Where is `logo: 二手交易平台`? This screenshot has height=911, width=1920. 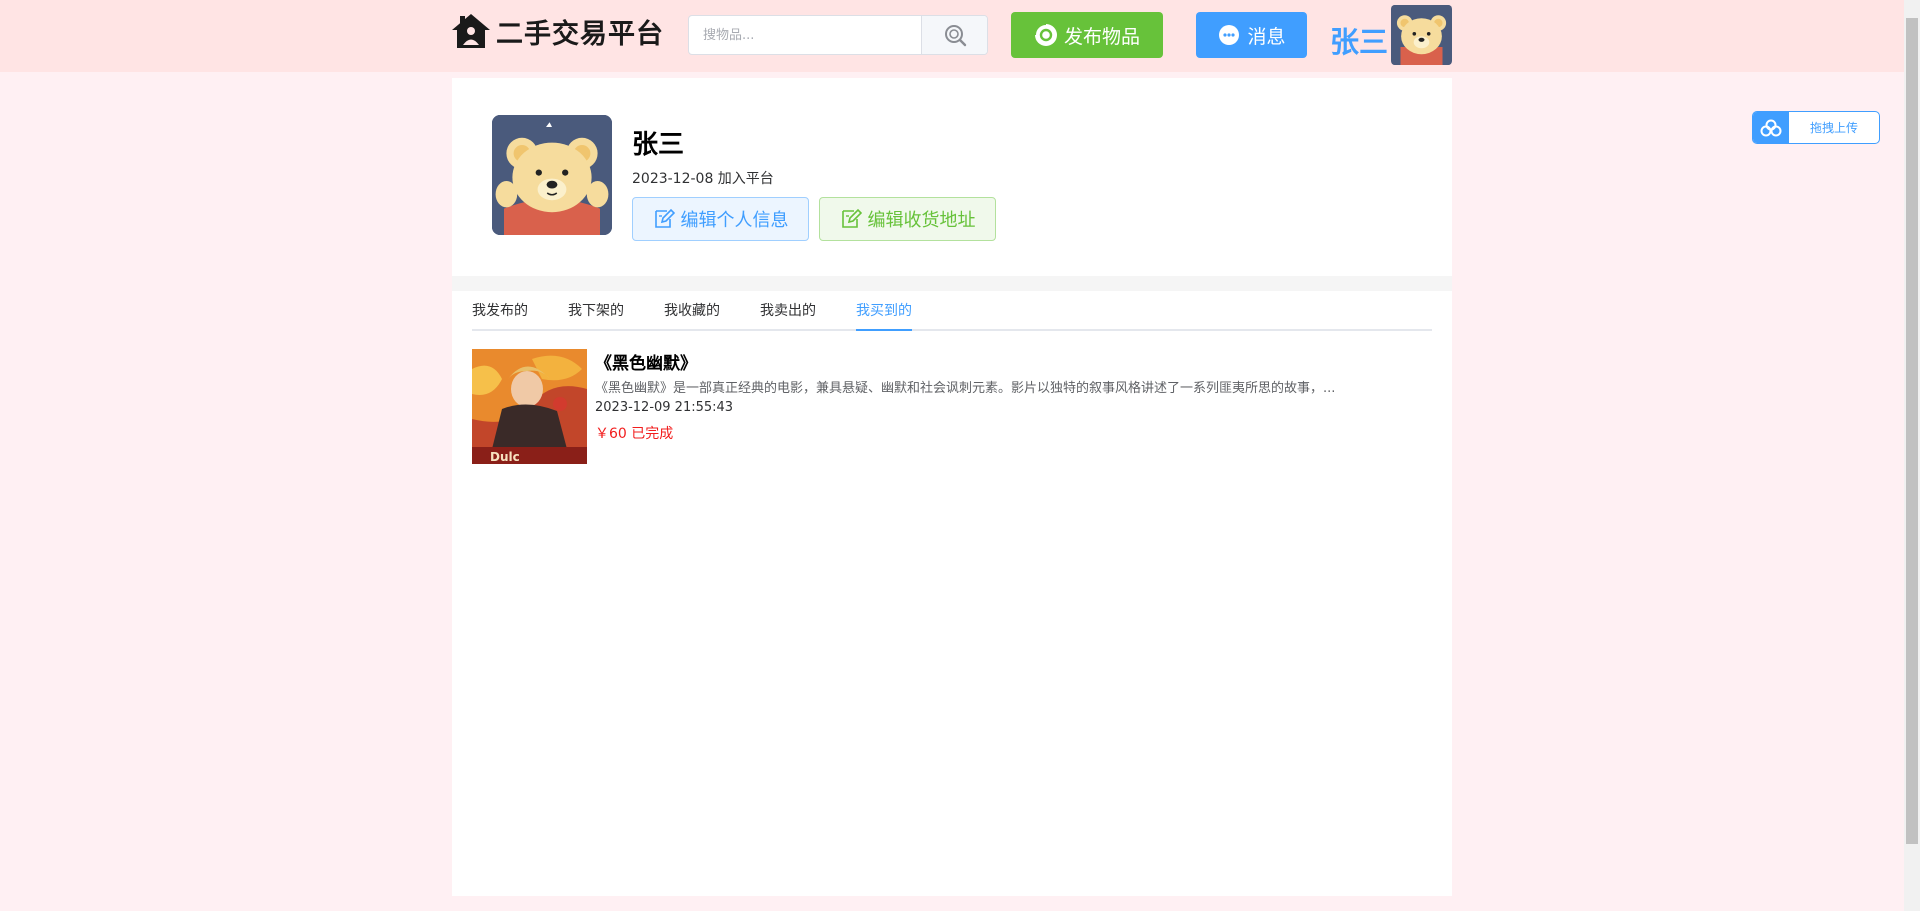 logo: 二手交易平台 is located at coordinates (557, 31).